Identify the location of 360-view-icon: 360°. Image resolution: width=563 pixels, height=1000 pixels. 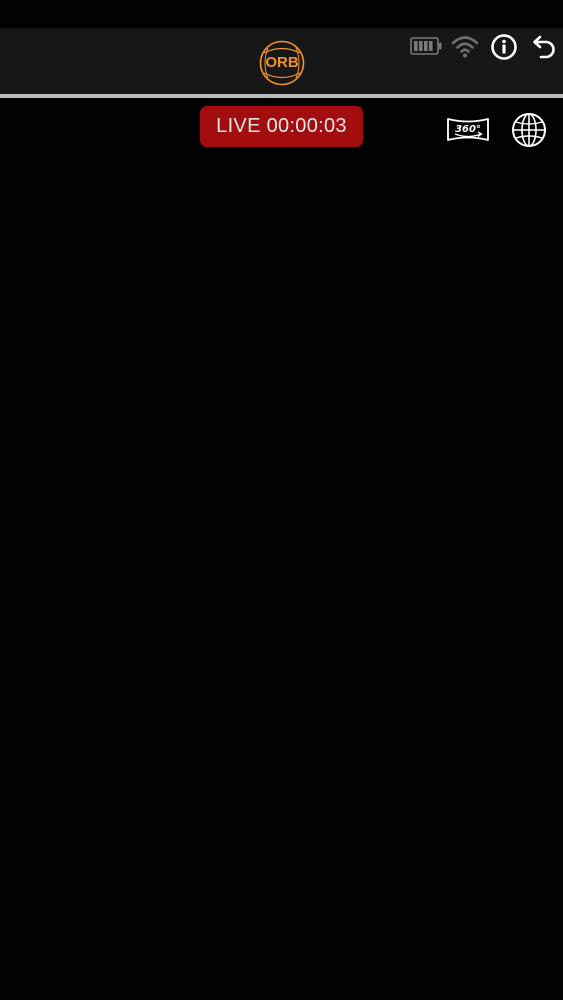
(468, 129).